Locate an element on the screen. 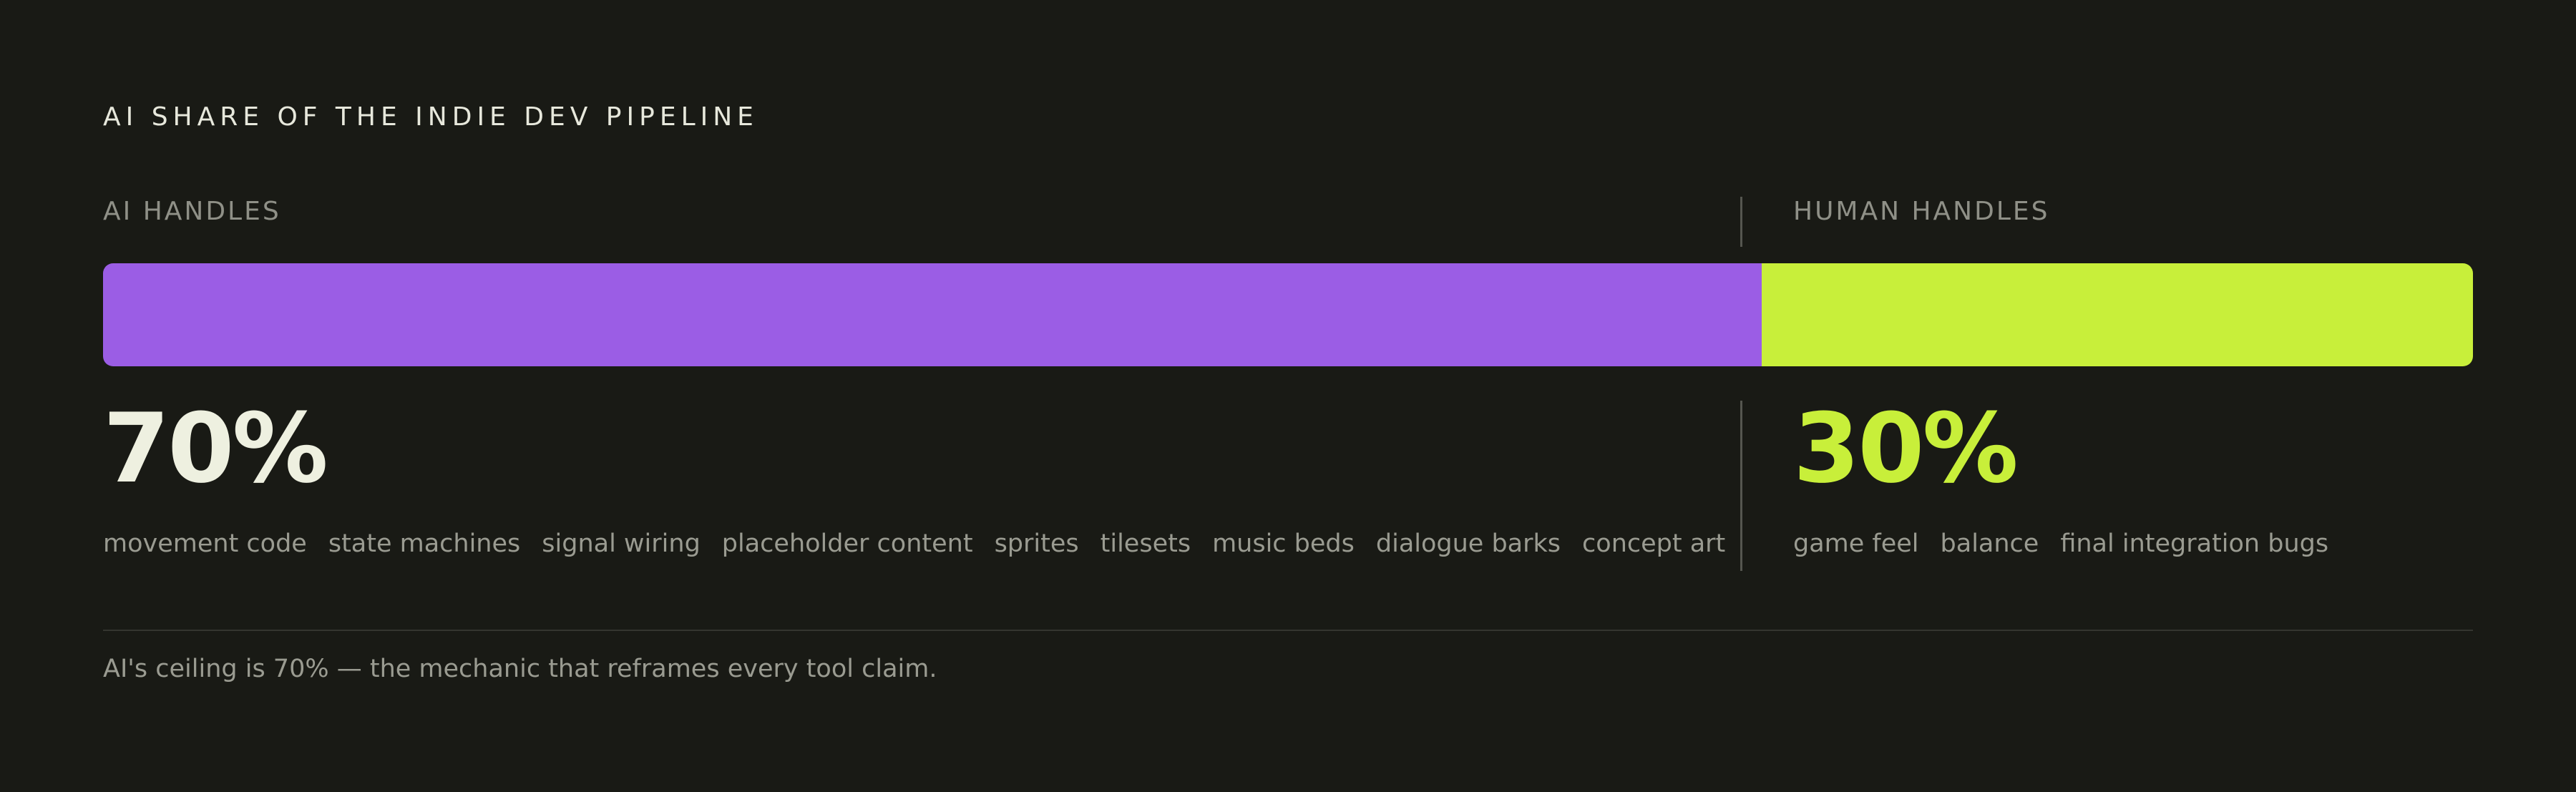 This screenshot has height=792, width=2576. ai-task-item: concept art is located at coordinates (1654, 543).